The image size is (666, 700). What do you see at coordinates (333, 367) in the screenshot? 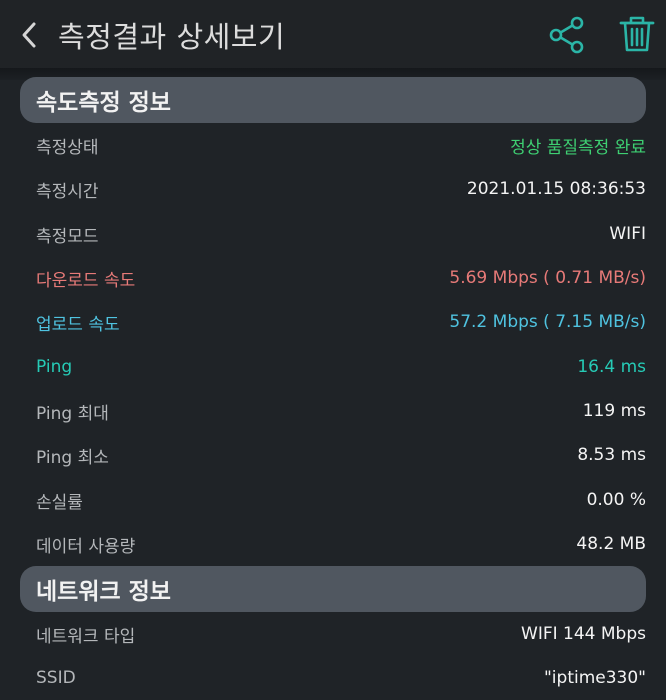
I see `row-ping: Ping 16.4 ms` at bounding box center [333, 367].